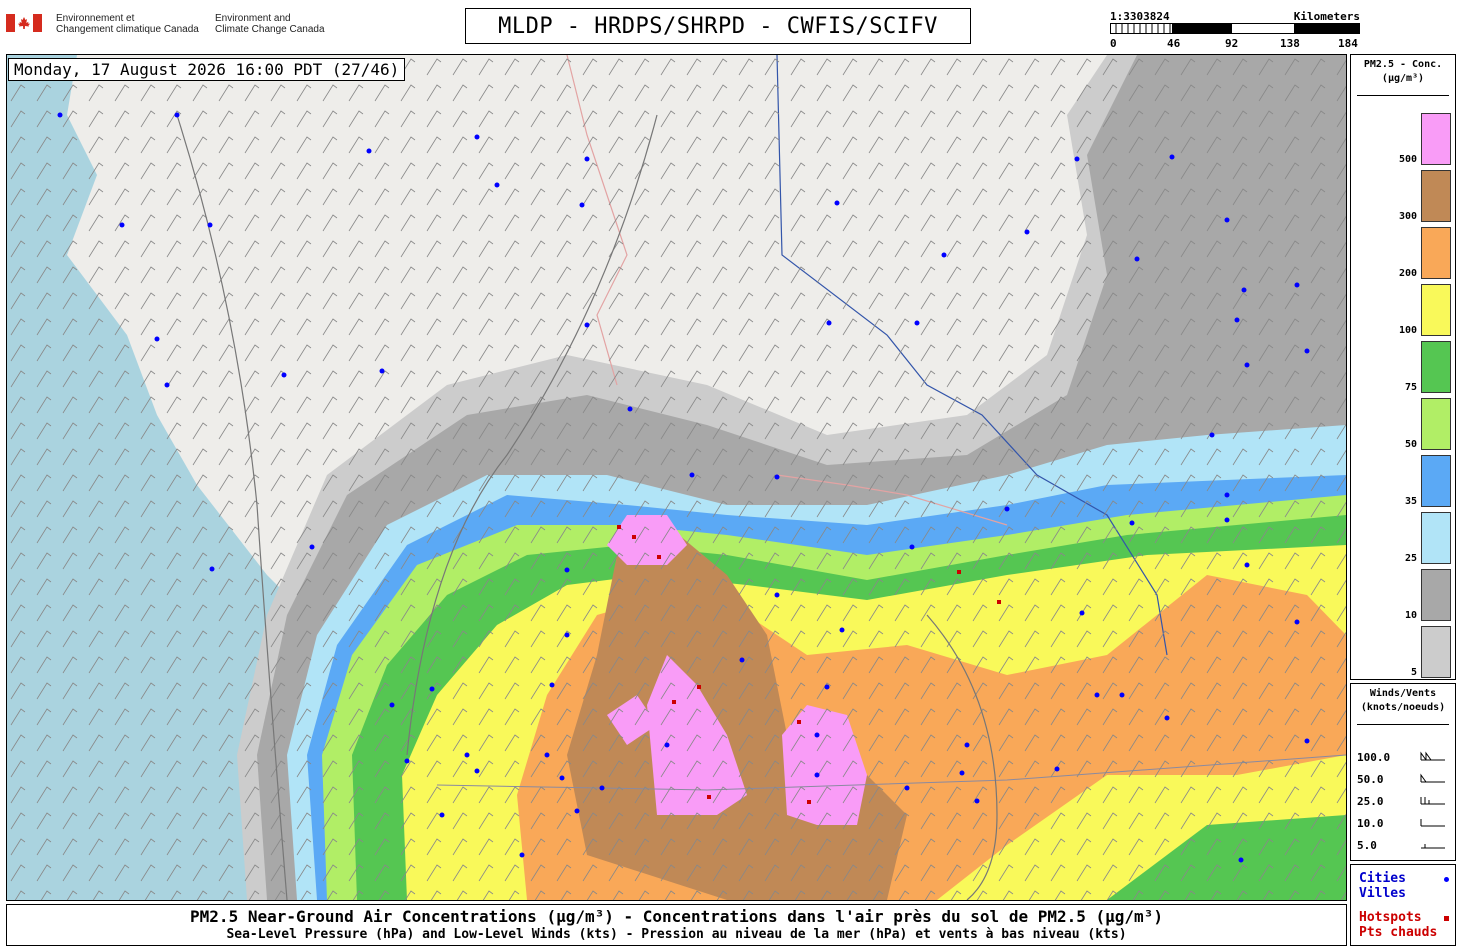  I want to click on pm-label-10: 10, so click(1410, 615).